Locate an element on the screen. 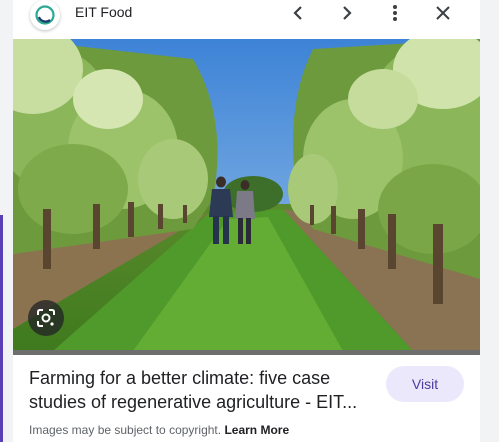  background-strip-right is located at coordinates (489, 221).